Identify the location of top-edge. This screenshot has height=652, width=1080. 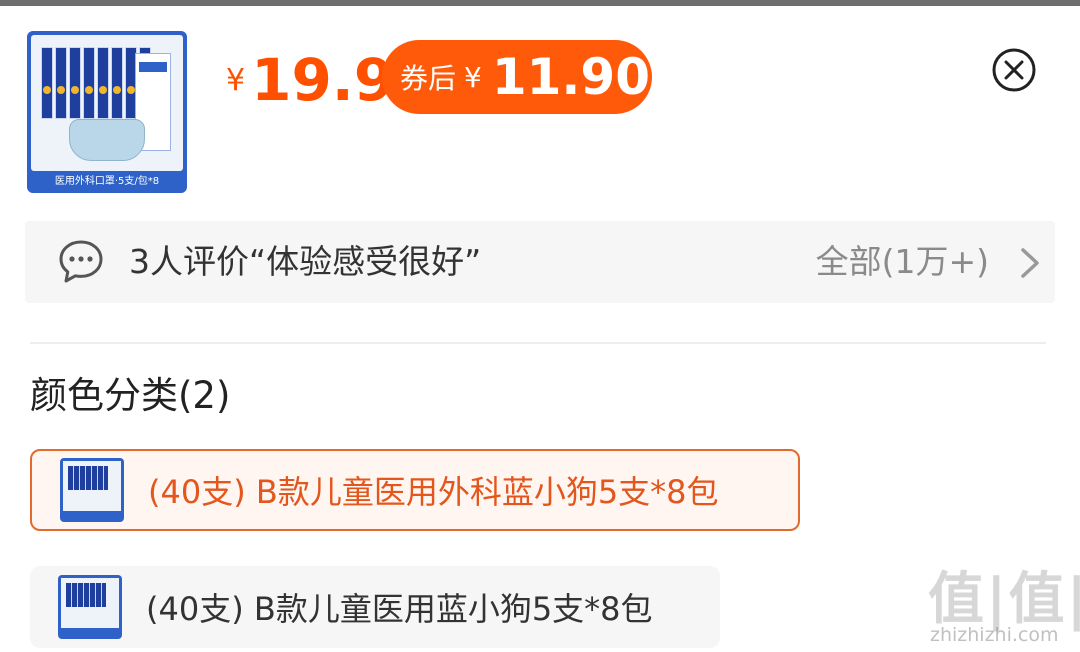
(540, 3).